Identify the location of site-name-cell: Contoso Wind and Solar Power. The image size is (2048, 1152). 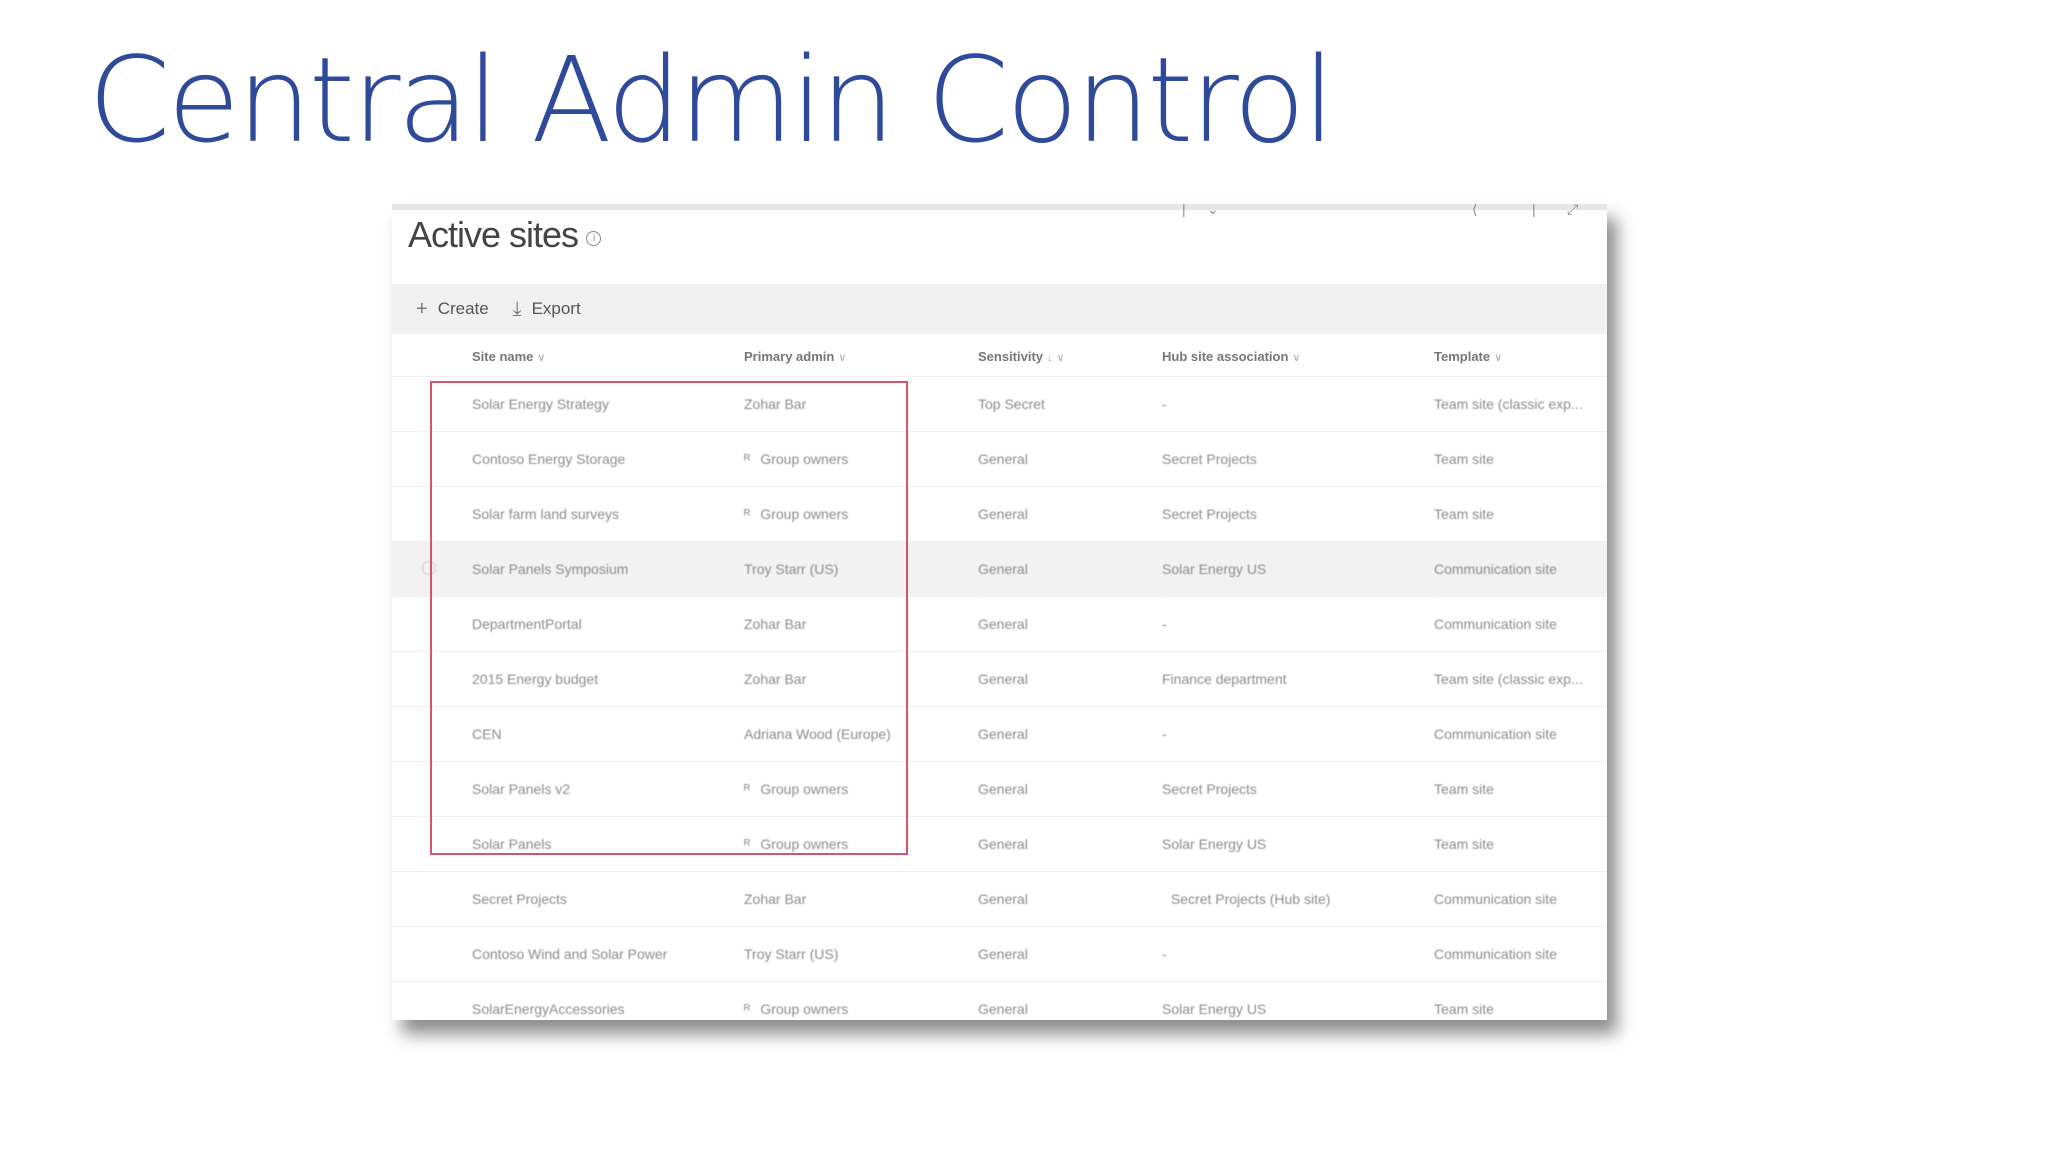
(608, 954).